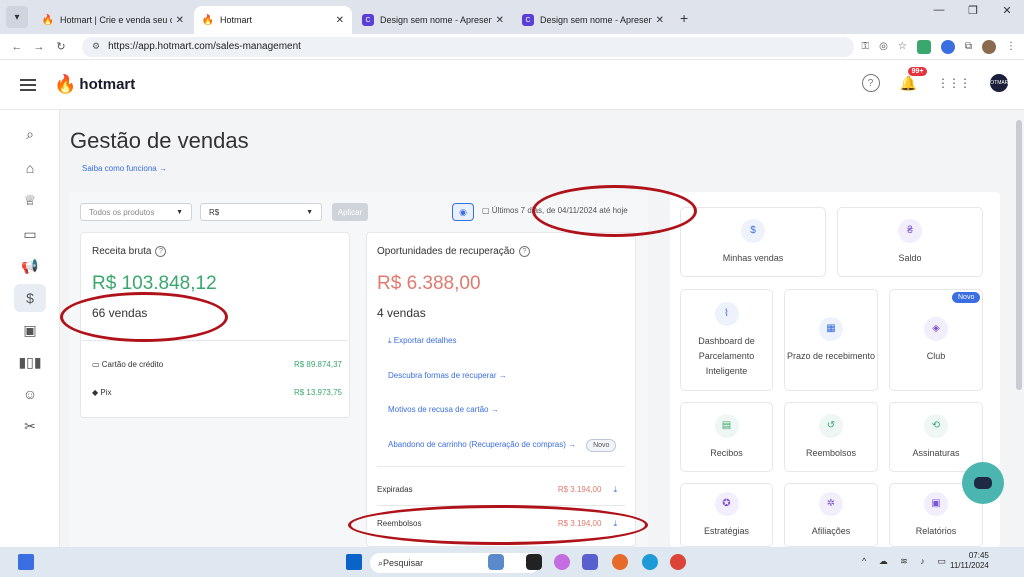  What do you see at coordinates (831, 503) in the screenshot?
I see `network-icon: ✲` at bounding box center [831, 503].